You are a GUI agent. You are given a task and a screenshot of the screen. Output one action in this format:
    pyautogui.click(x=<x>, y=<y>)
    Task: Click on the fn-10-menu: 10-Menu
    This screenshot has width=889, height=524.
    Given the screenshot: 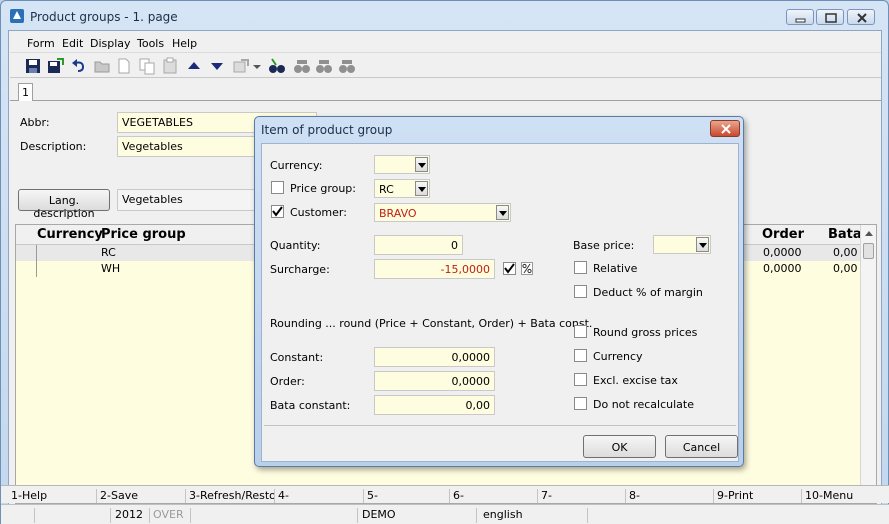 What is the action you would take?
    pyautogui.click(x=843, y=496)
    